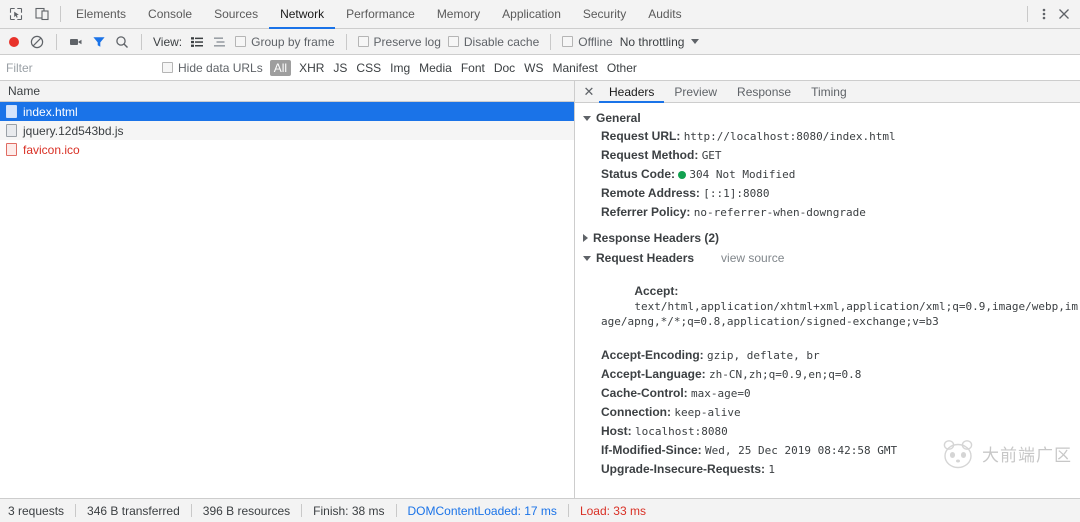  Describe the element at coordinates (682, 175) in the screenshot. I see `status-ok-dot-icon` at that location.